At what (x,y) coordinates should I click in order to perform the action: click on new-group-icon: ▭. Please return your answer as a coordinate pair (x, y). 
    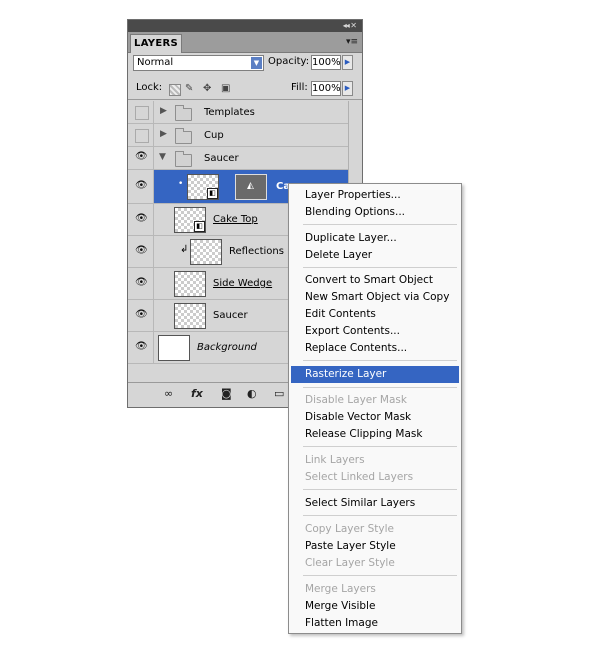
    Looking at the image, I should click on (279, 394).